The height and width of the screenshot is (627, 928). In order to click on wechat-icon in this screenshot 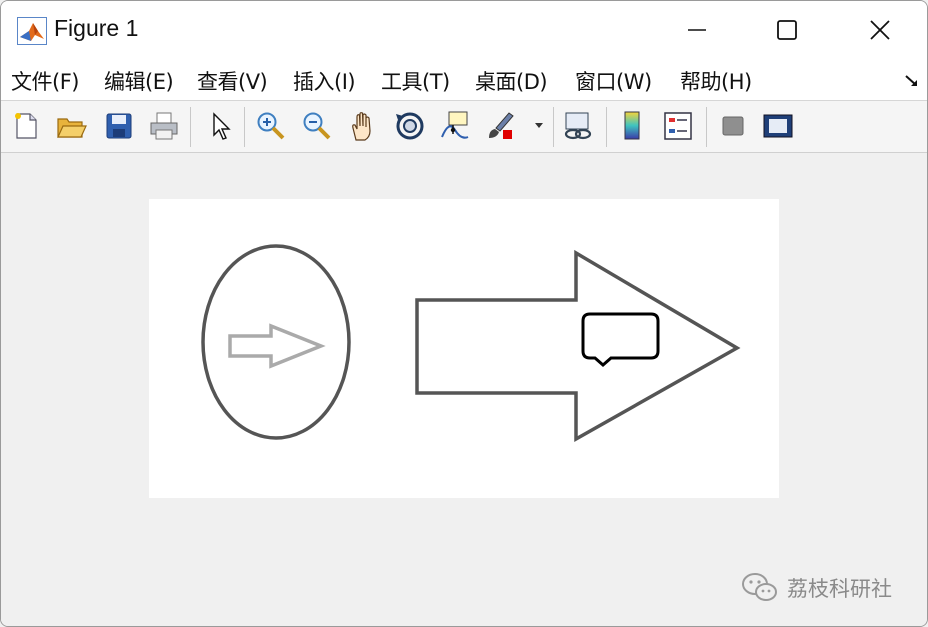, I will do `click(759, 587)`.